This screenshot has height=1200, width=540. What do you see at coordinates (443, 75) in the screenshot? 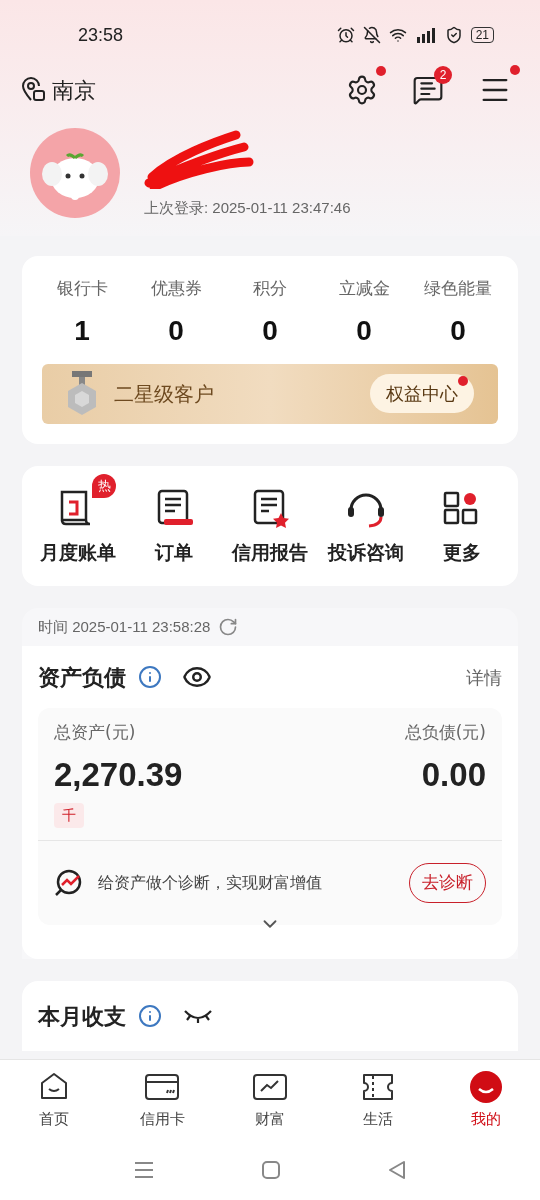
I see `message-count-badge: 2` at bounding box center [443, 75].